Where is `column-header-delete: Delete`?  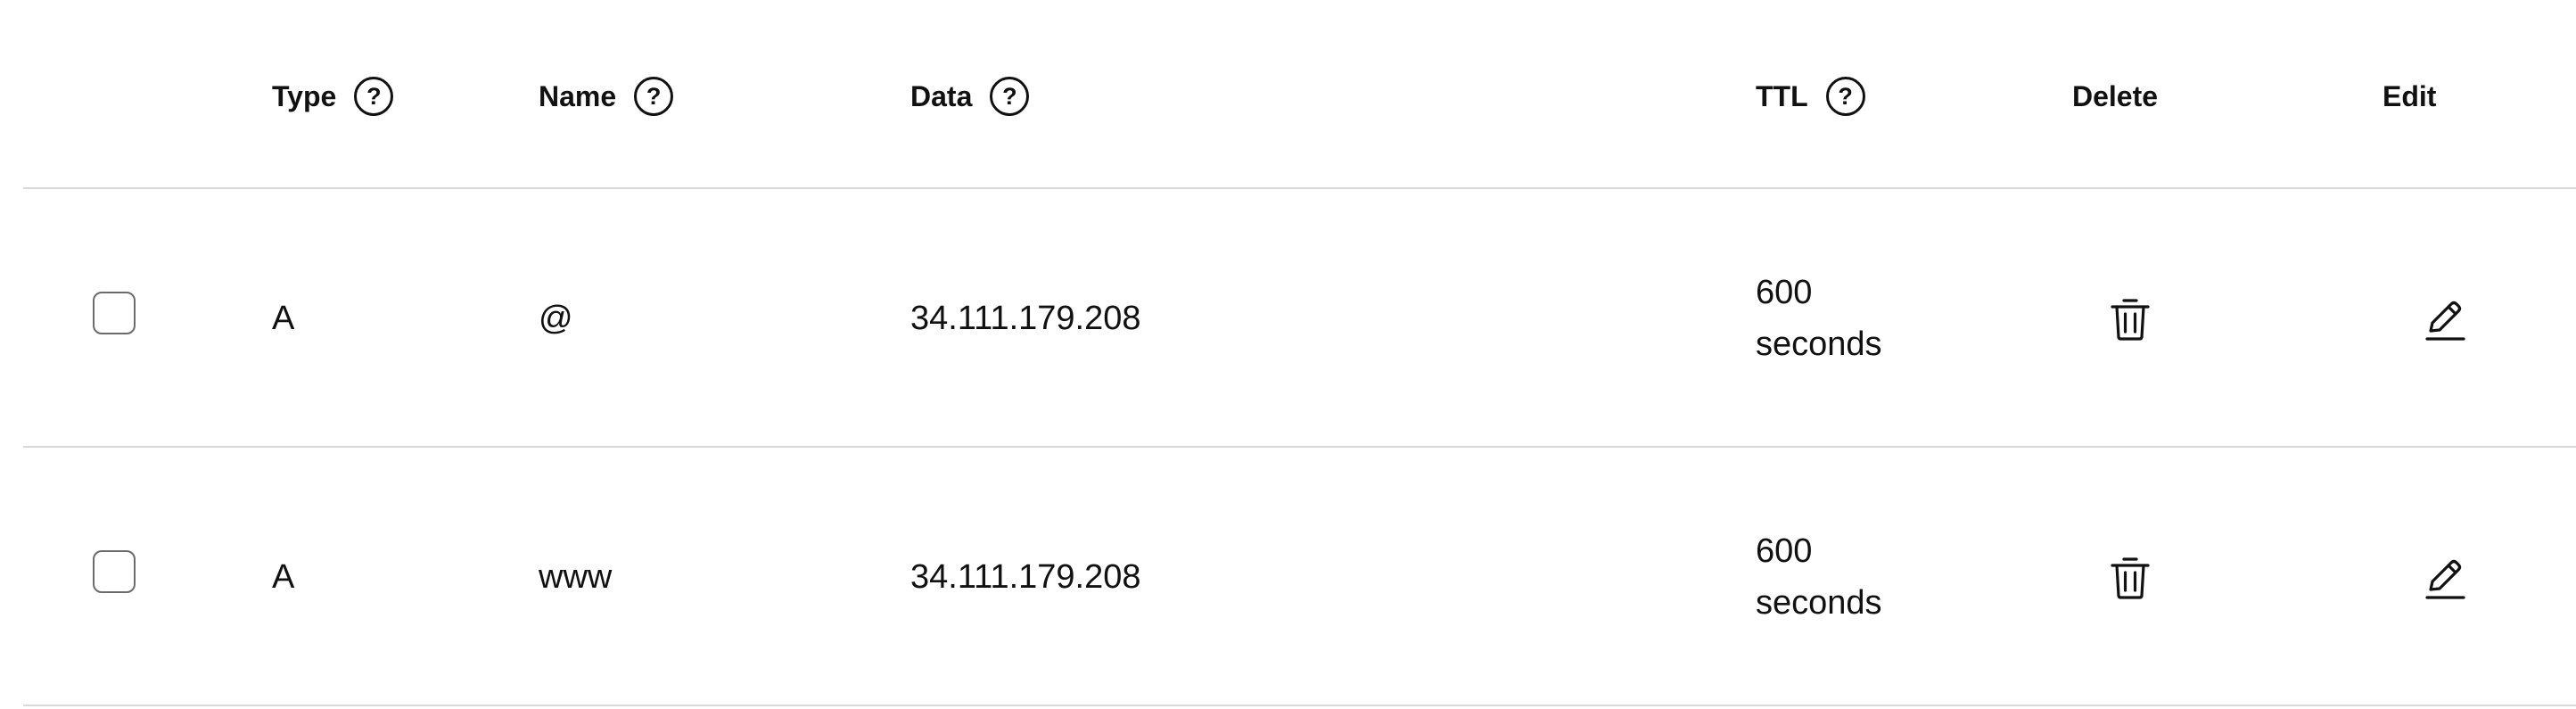
column-header-delete: Delete is located at coordinates (2115, 96).